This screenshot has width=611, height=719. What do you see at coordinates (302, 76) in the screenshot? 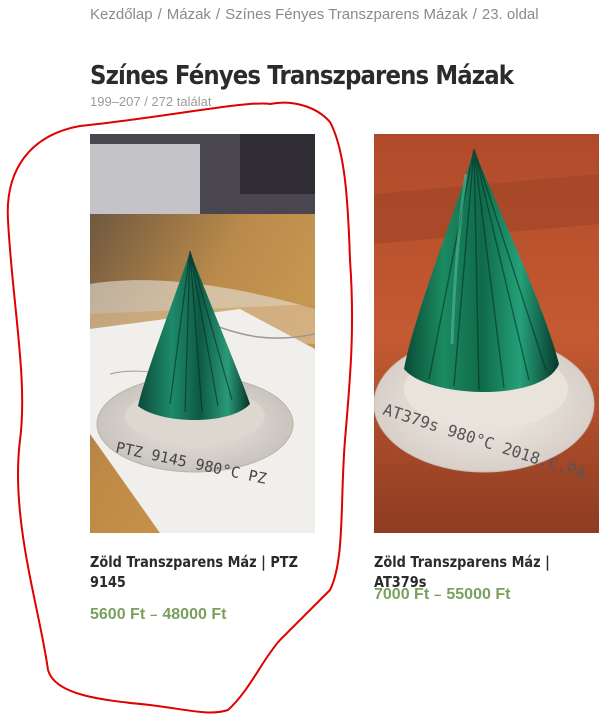
I see `page-title: Színes Fényes Transzparens Mázak` at bounding box center [302, 76].